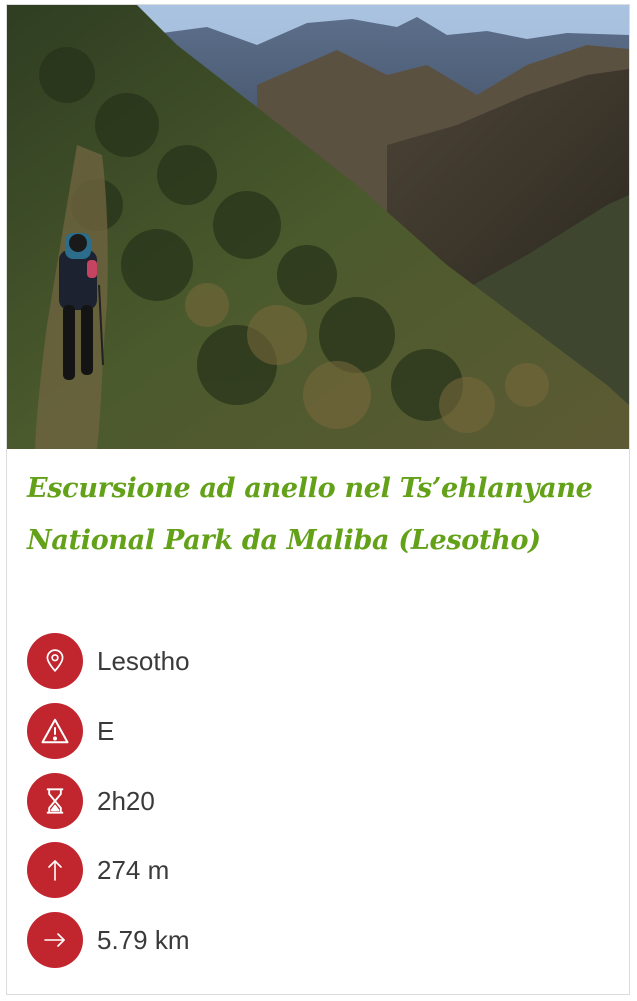  What do you see at coordinates (55, 661) in the screenshot?
I see `location-pin-icon` at bounding box center [55, 661].